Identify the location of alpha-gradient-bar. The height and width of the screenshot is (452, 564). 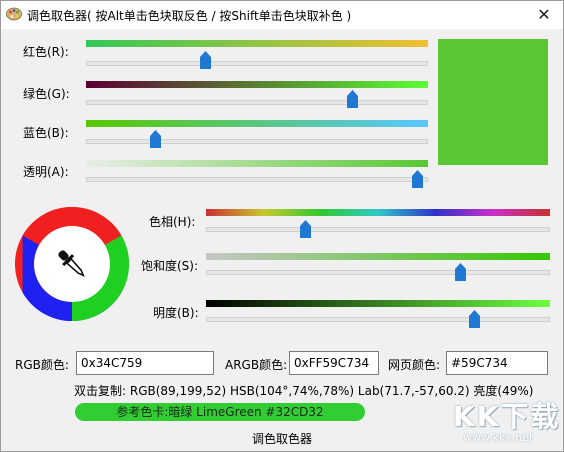
(257, 163).